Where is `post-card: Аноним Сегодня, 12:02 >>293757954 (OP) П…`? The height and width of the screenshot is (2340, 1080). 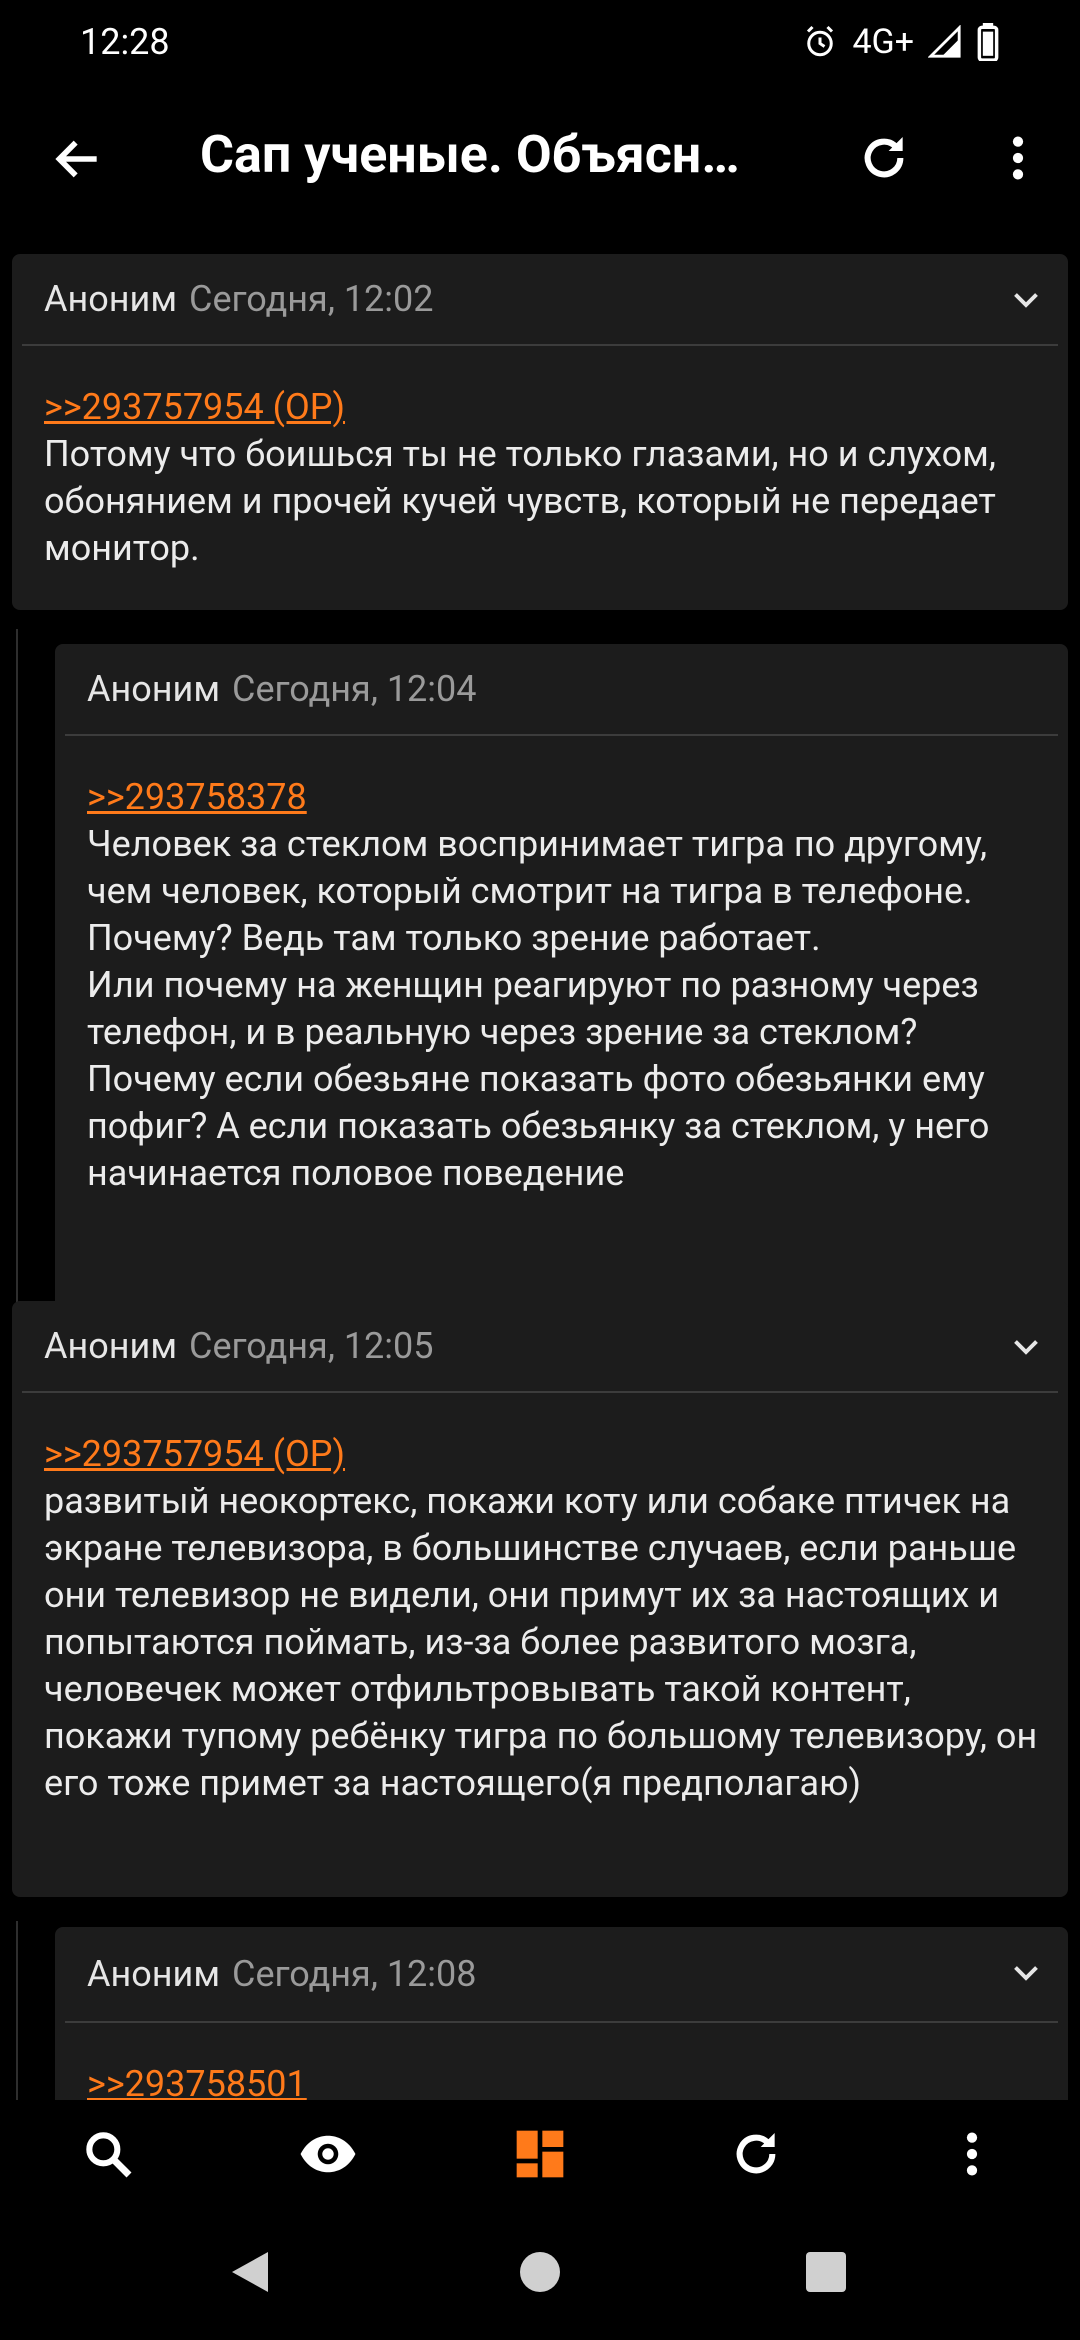
post-card: Аноним Сегодня, 12:02 >>293757954 (OP) П… is located at coordinates (540, 432).